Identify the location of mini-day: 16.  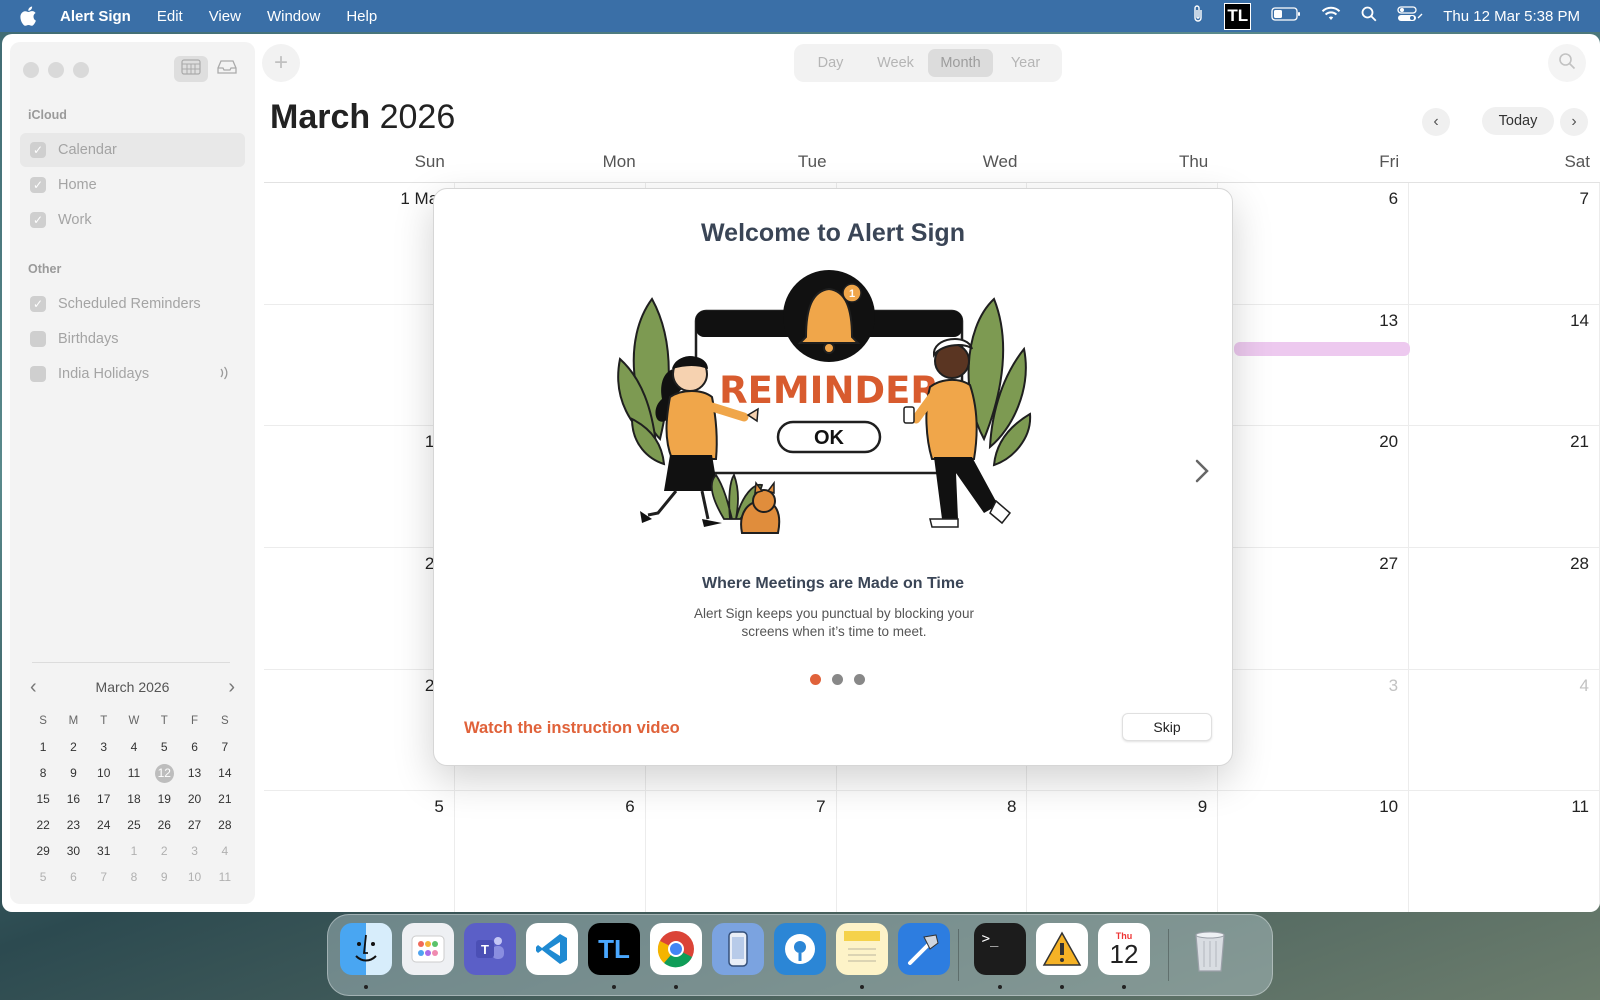
(73, 799).